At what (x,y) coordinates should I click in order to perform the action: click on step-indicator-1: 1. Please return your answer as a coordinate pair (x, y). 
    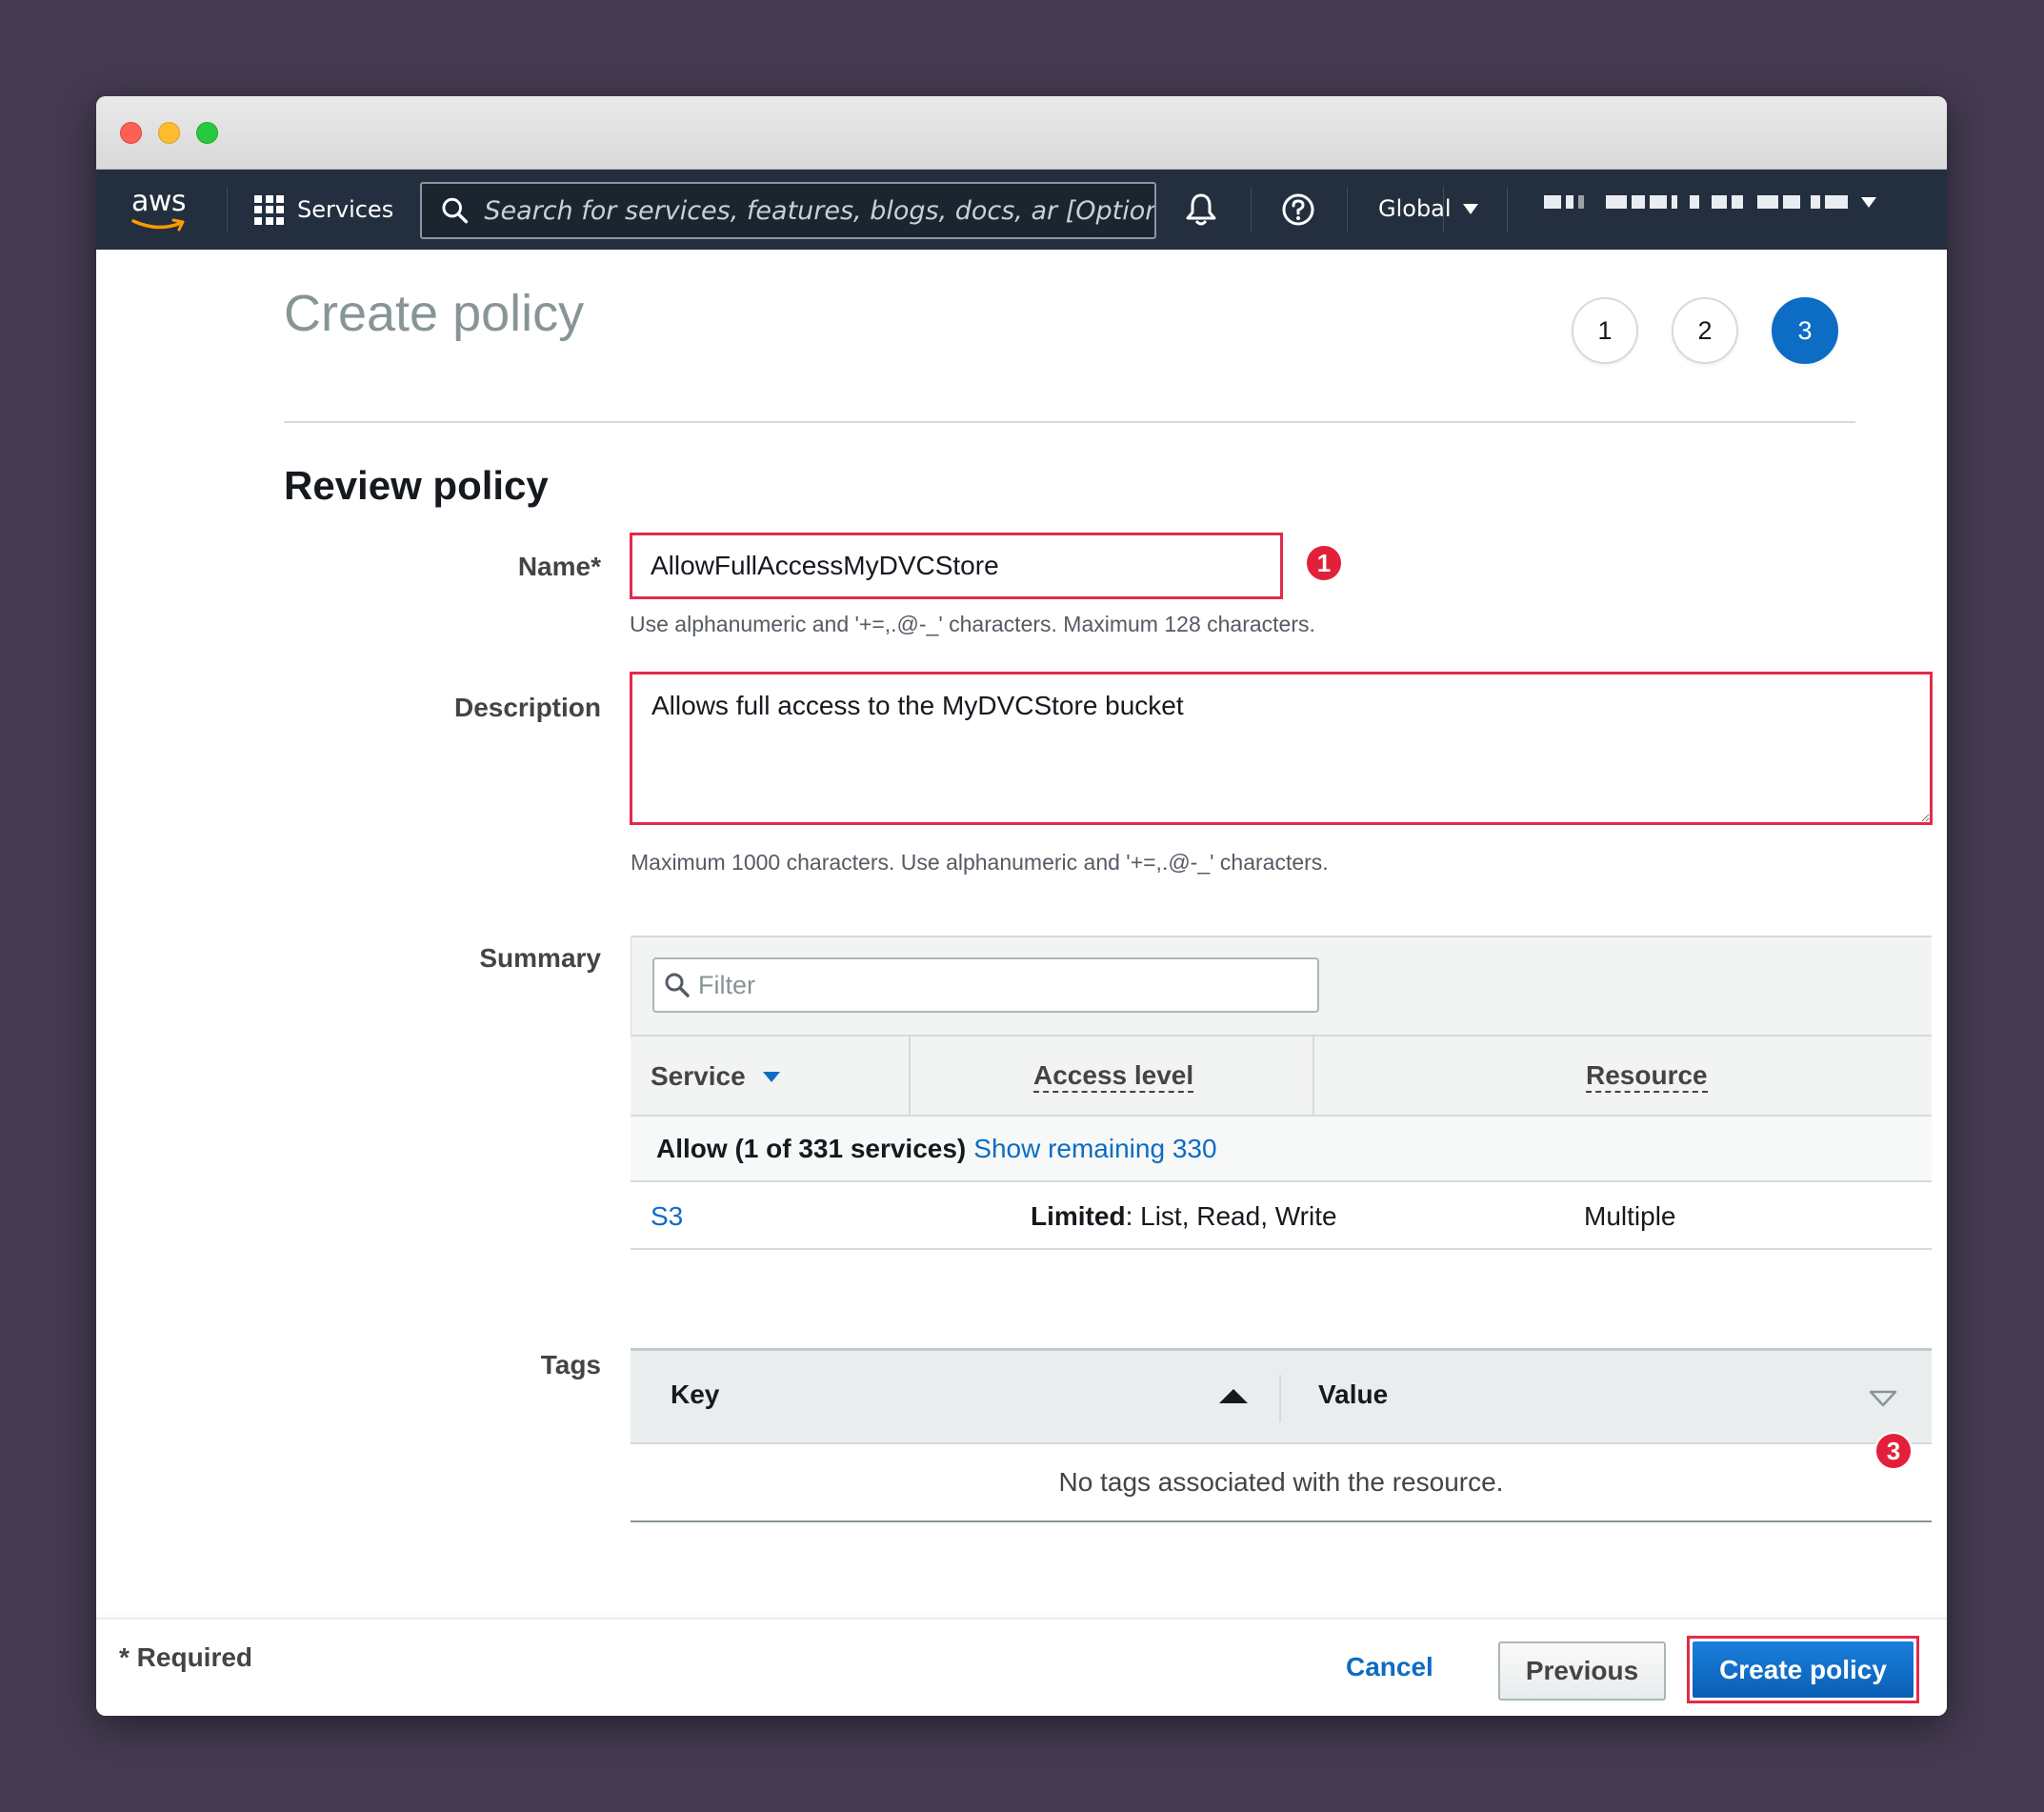
    Looking at the image, I should click on (1605, 330).